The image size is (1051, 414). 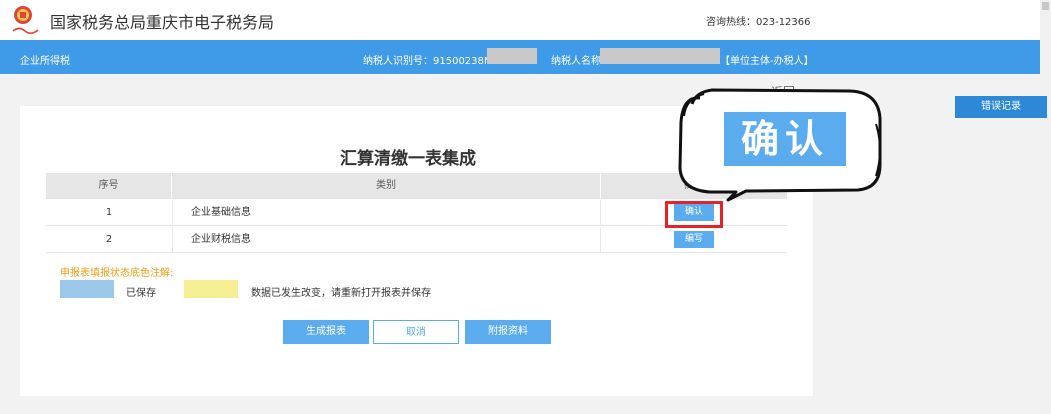 What do you see at coordinates (785, 139) in the screenshot?
I see `callout-label: 确认` at bounding box center [785, 139].